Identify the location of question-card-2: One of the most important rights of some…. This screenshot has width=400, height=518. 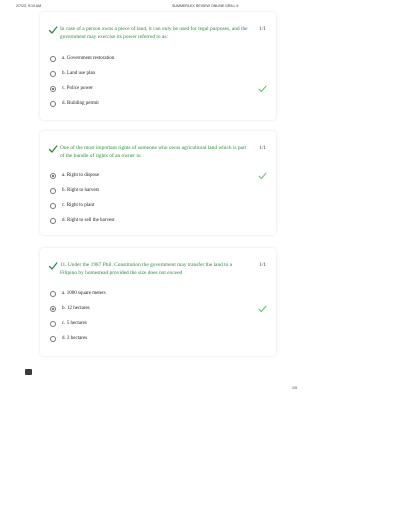
(158, 183).